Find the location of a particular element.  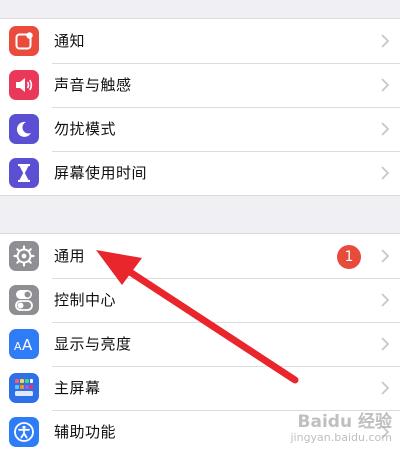

row-label: 辅助功能 is located at coordinates (85, 432).